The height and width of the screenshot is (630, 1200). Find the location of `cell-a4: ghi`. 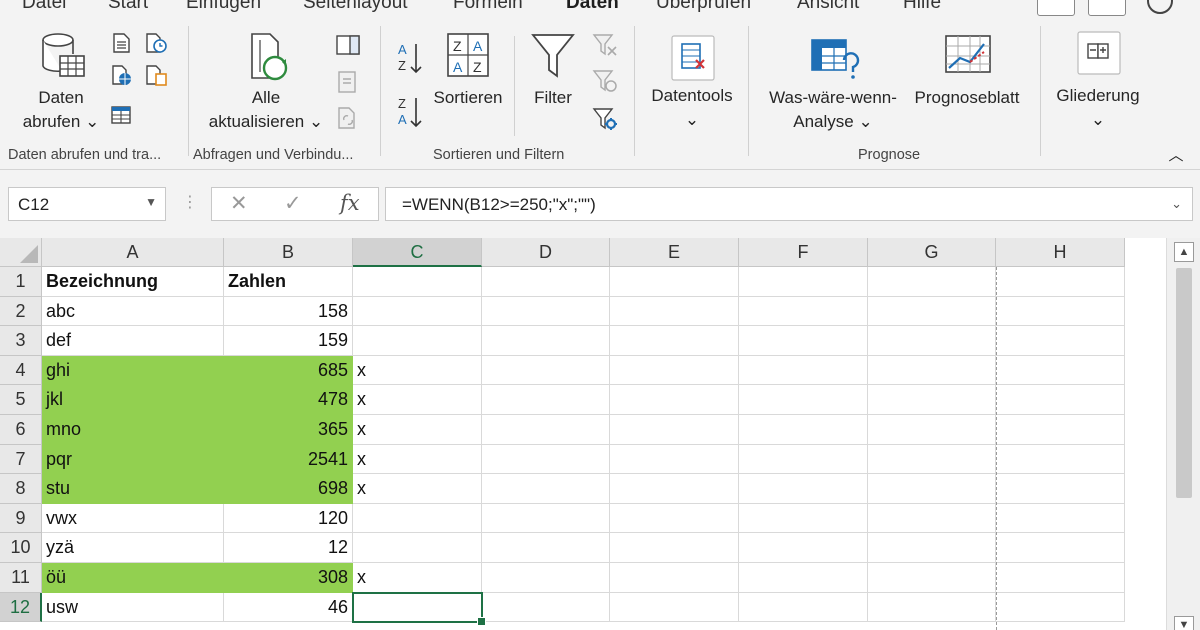

cell-a4: ghi is located at coordinates (133, 370).